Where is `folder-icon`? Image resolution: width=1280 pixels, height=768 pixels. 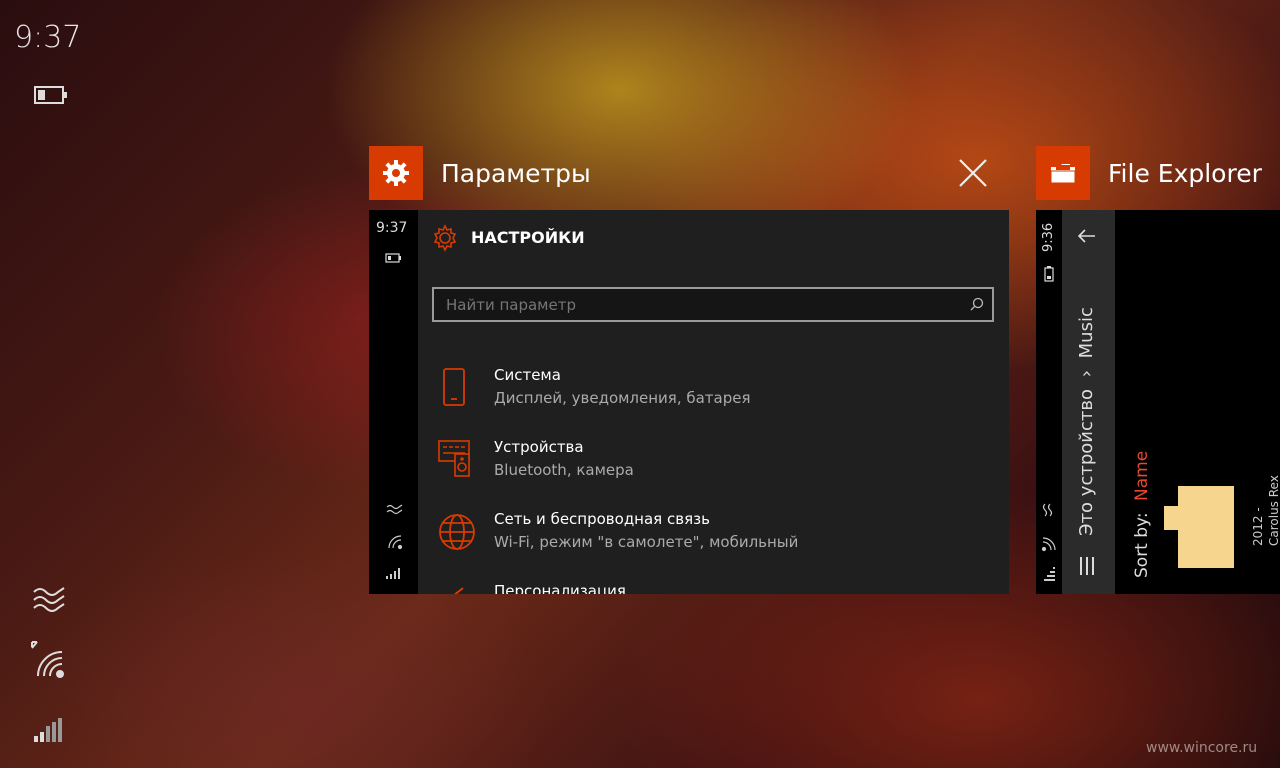
folder-icon is located at coordinates (1063, 173).